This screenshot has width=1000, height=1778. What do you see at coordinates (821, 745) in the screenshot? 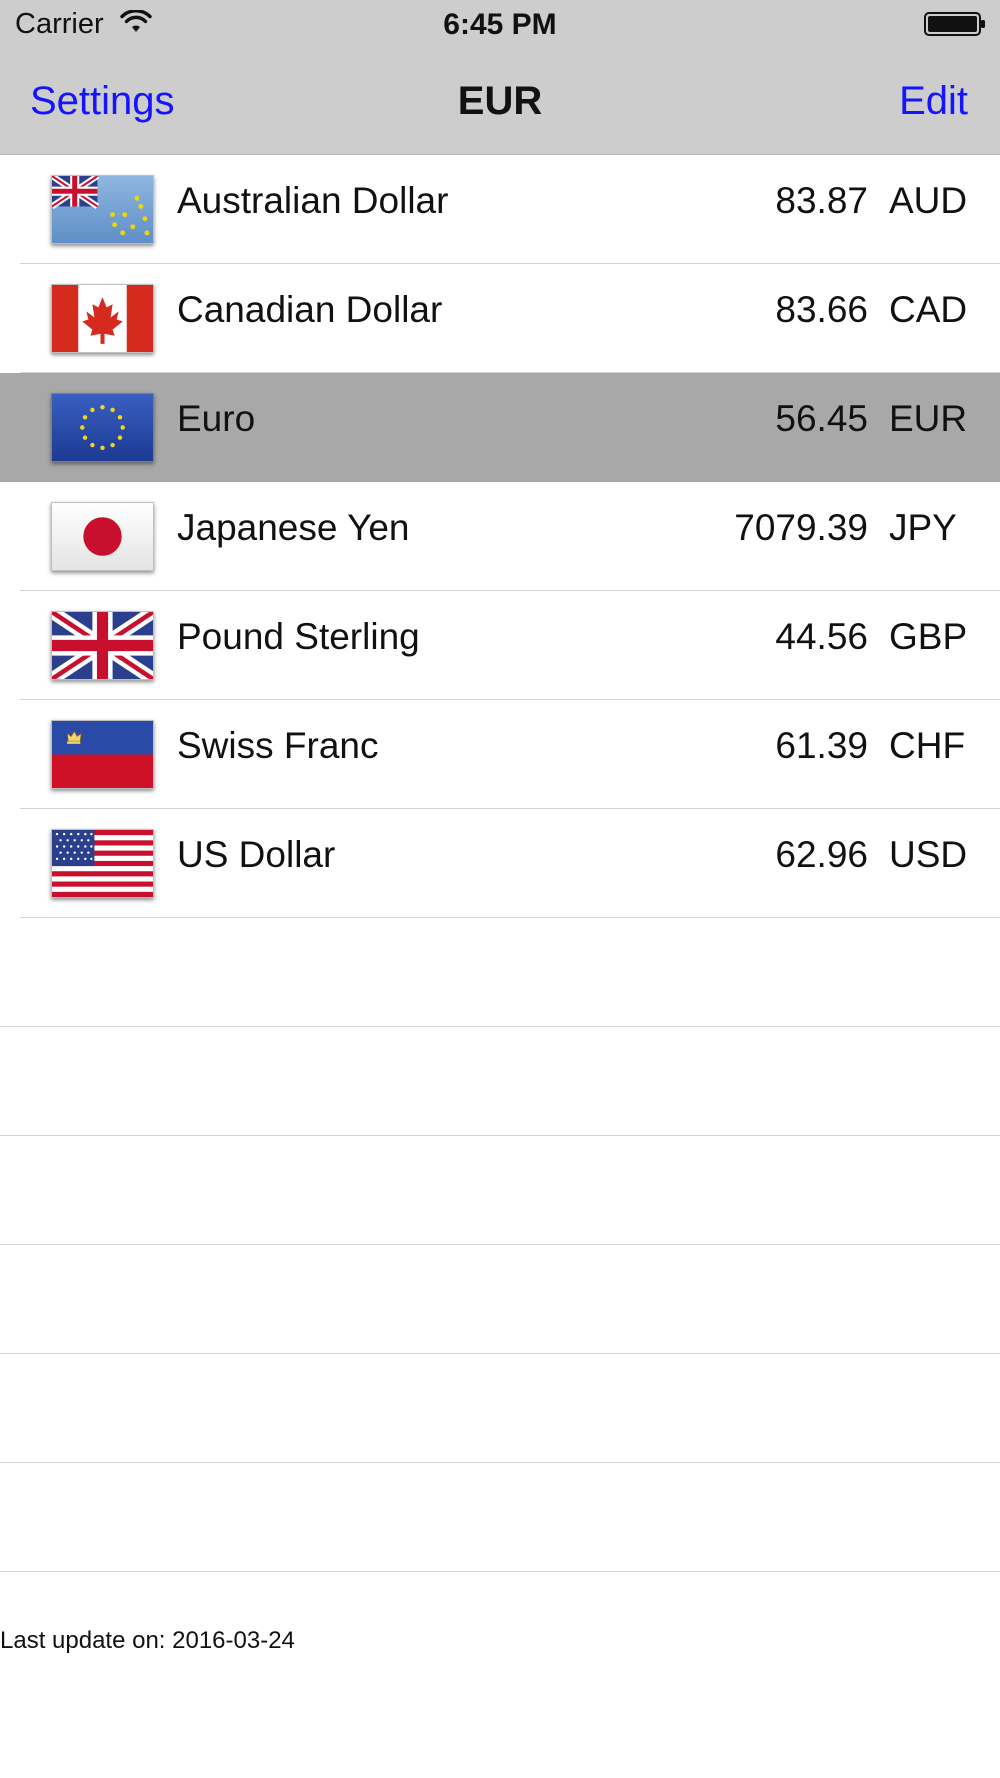
I see `currency-value: 61.39` at bounding box center [821, 745].